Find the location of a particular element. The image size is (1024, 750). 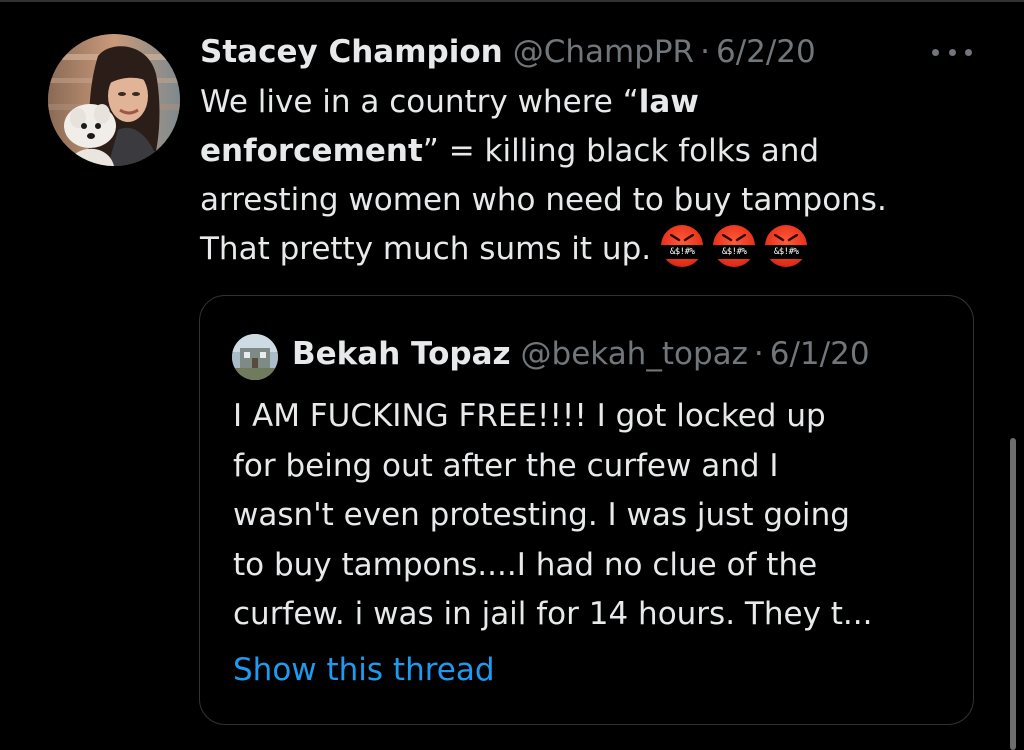

tweet-text-line: arresting women who need to buy tampons. is located at coordinates (543, 200).